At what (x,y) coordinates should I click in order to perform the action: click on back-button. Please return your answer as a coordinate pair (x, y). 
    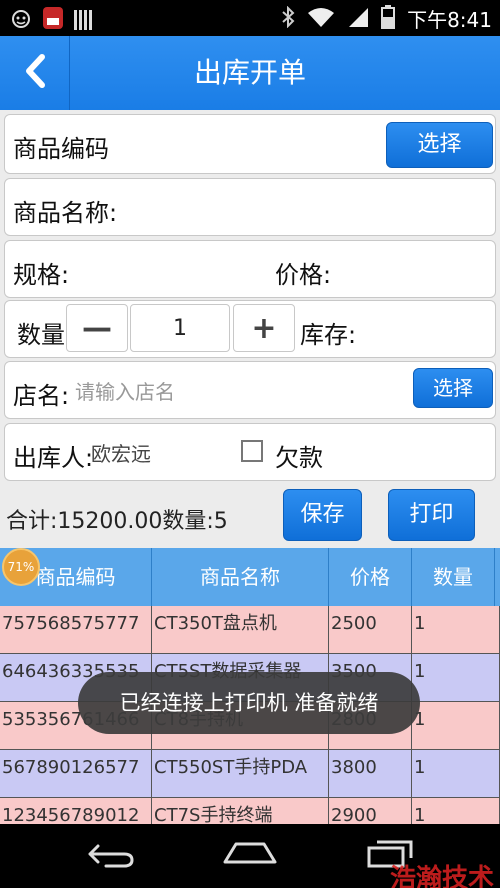
    Looking at the image, I should click on (35, 73).